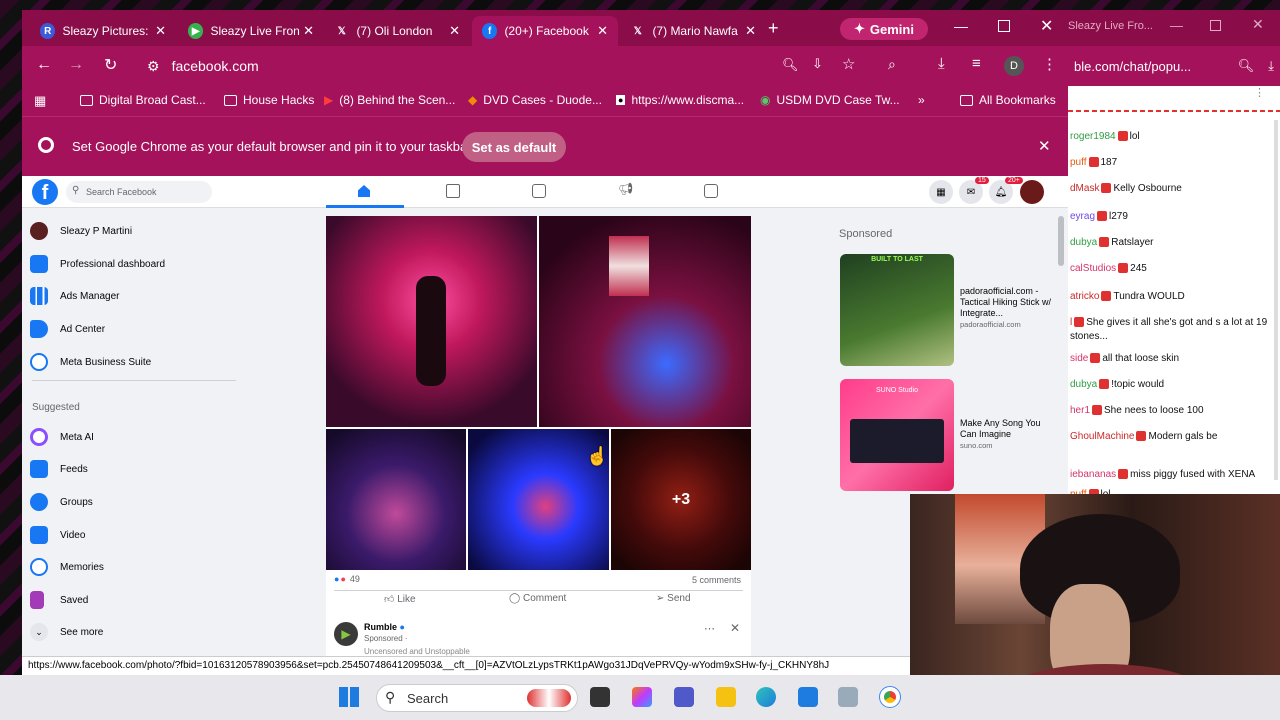 The image size is (1280, 720). Describe the element at coordinates (59, 469) in the screenshot. I see `sidebar-item-feeds: Feeds` at that location.